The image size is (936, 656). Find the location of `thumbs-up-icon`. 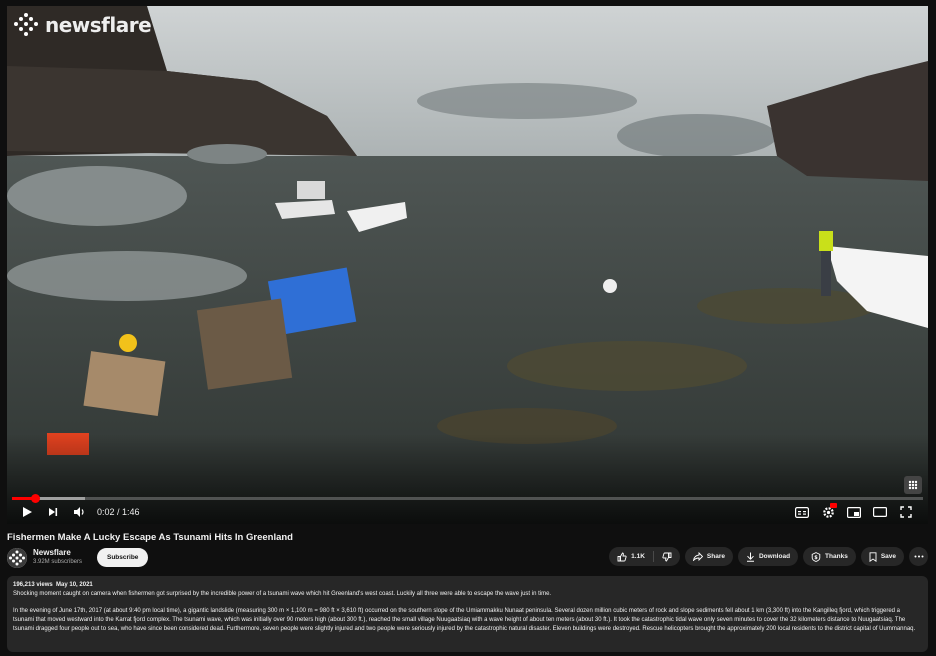

thumbs-up-icon is located at coordinates (622, 556).